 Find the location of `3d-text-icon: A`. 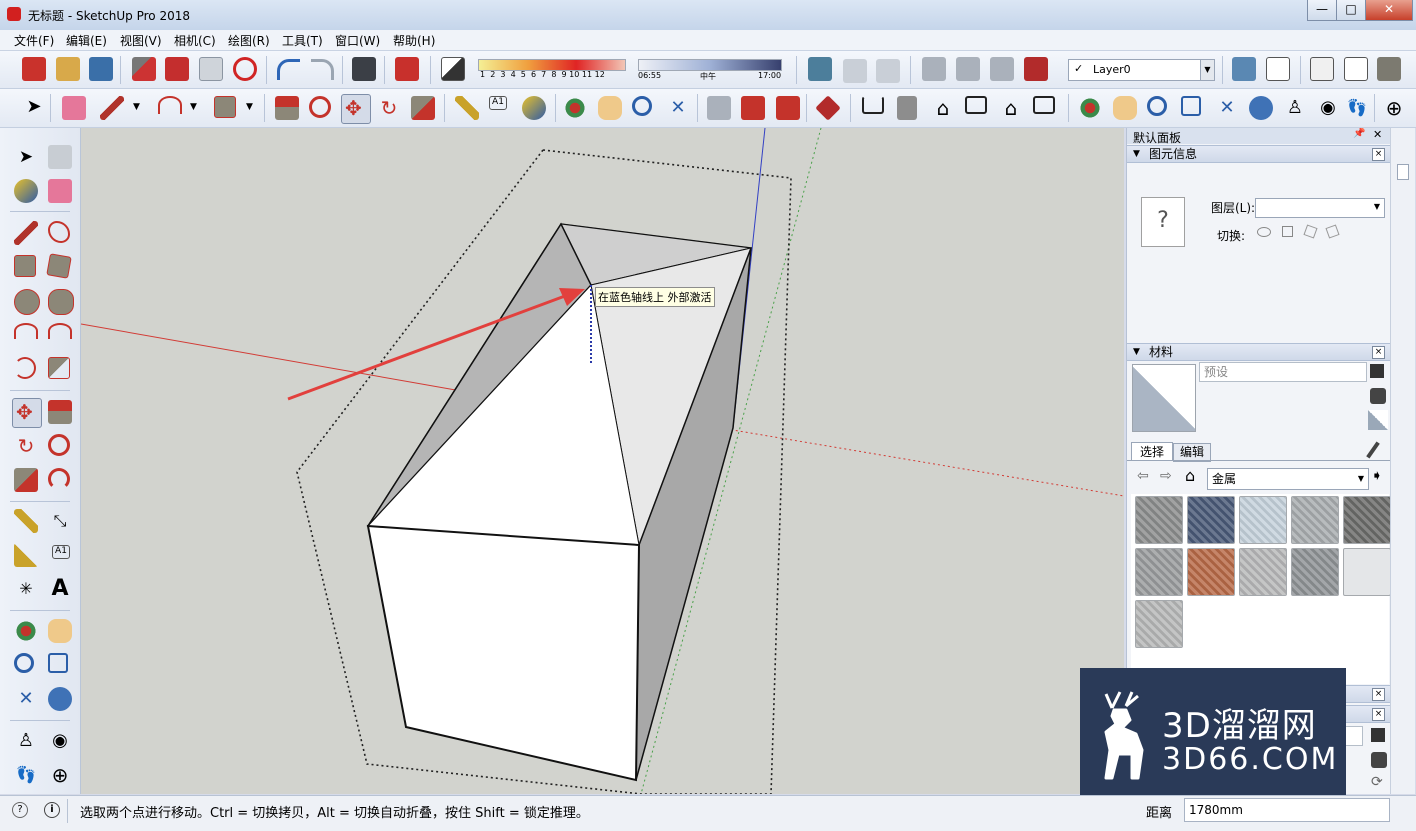

3d-text-icon: A is located at coordinates (60, 589).